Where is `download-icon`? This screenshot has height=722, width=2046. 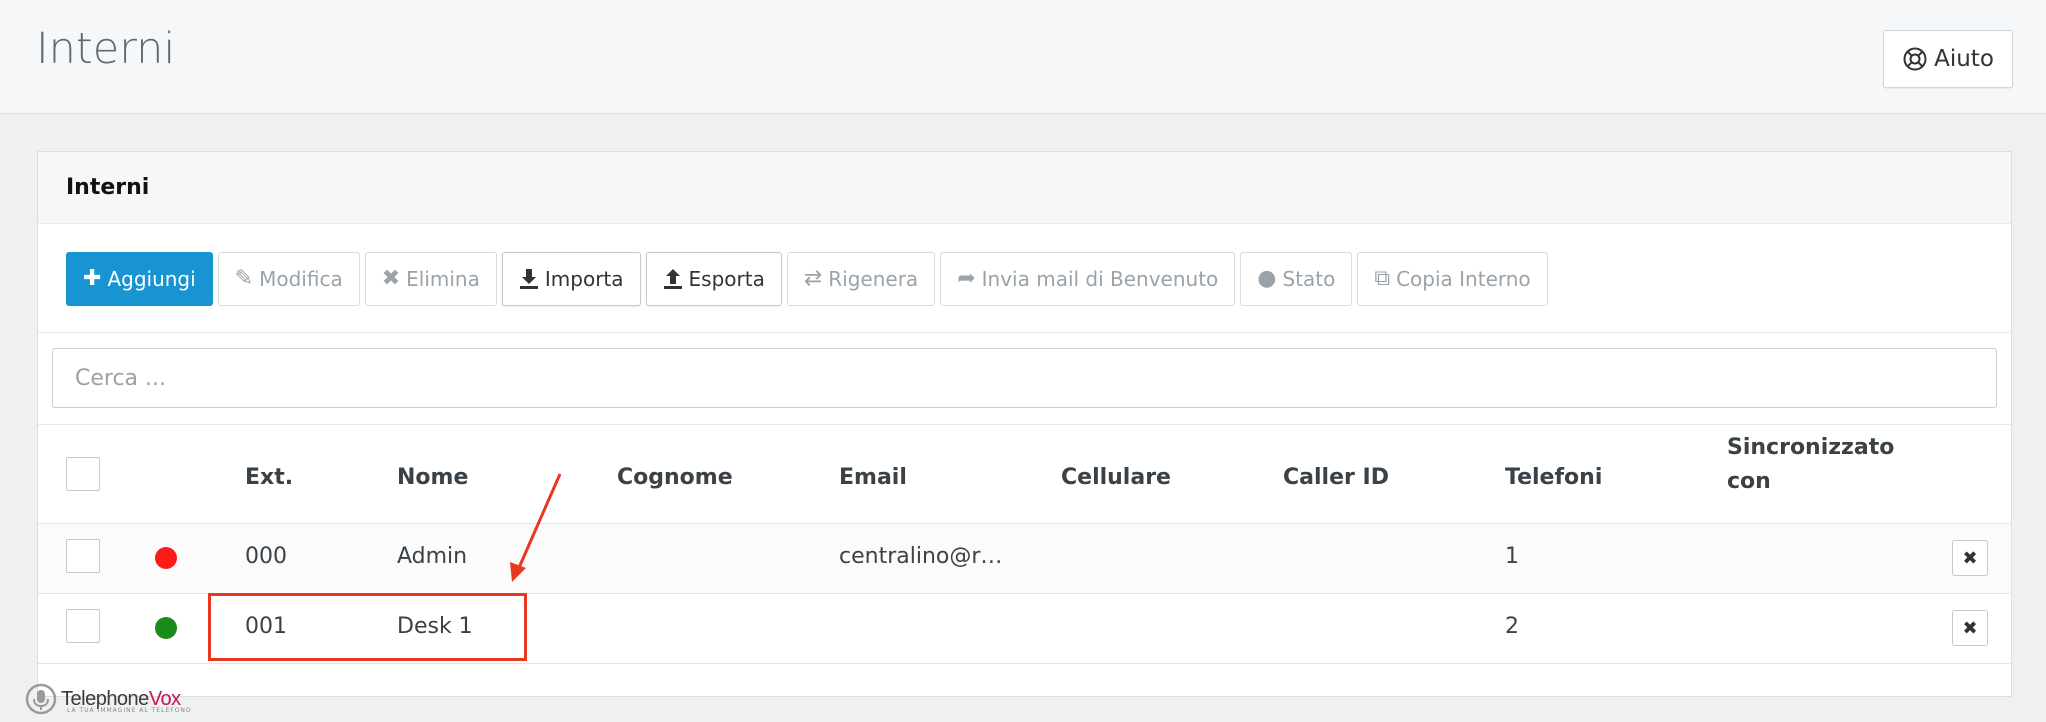
download-icon is located at coordinates (528, 279).